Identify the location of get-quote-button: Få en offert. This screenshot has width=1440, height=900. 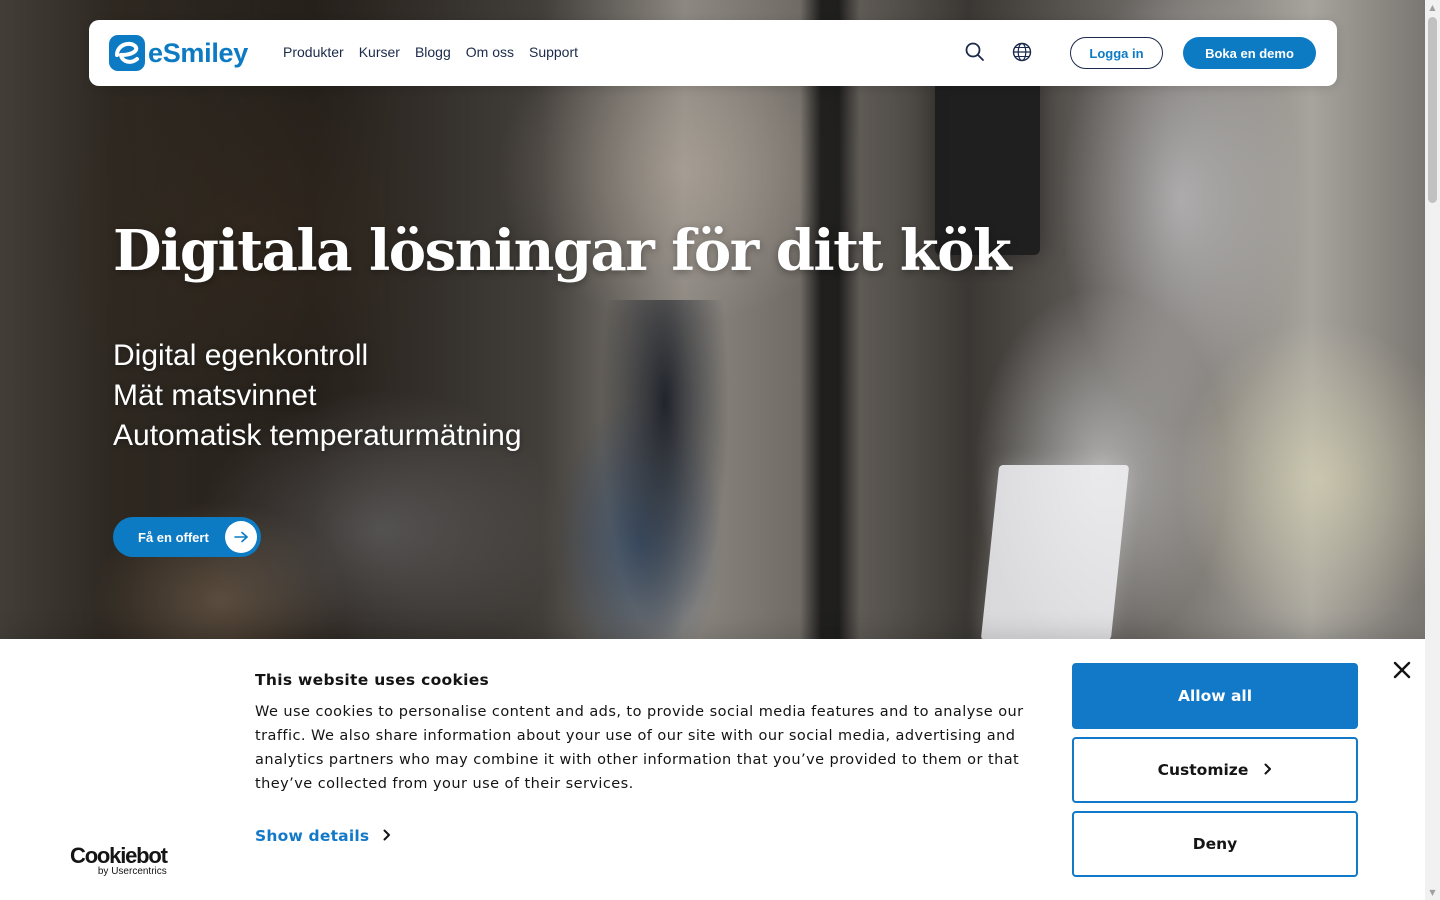
(187, 537).